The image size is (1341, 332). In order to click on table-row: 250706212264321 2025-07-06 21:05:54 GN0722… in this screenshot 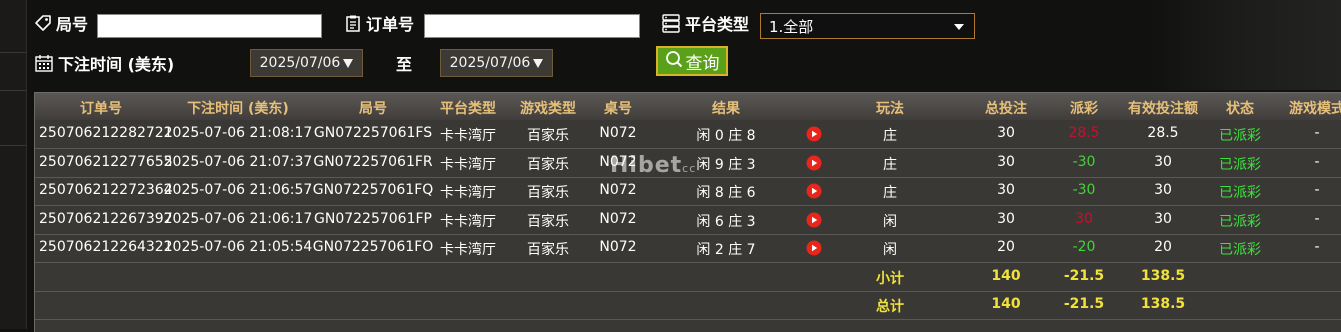, I will do `click(688, 248)`.